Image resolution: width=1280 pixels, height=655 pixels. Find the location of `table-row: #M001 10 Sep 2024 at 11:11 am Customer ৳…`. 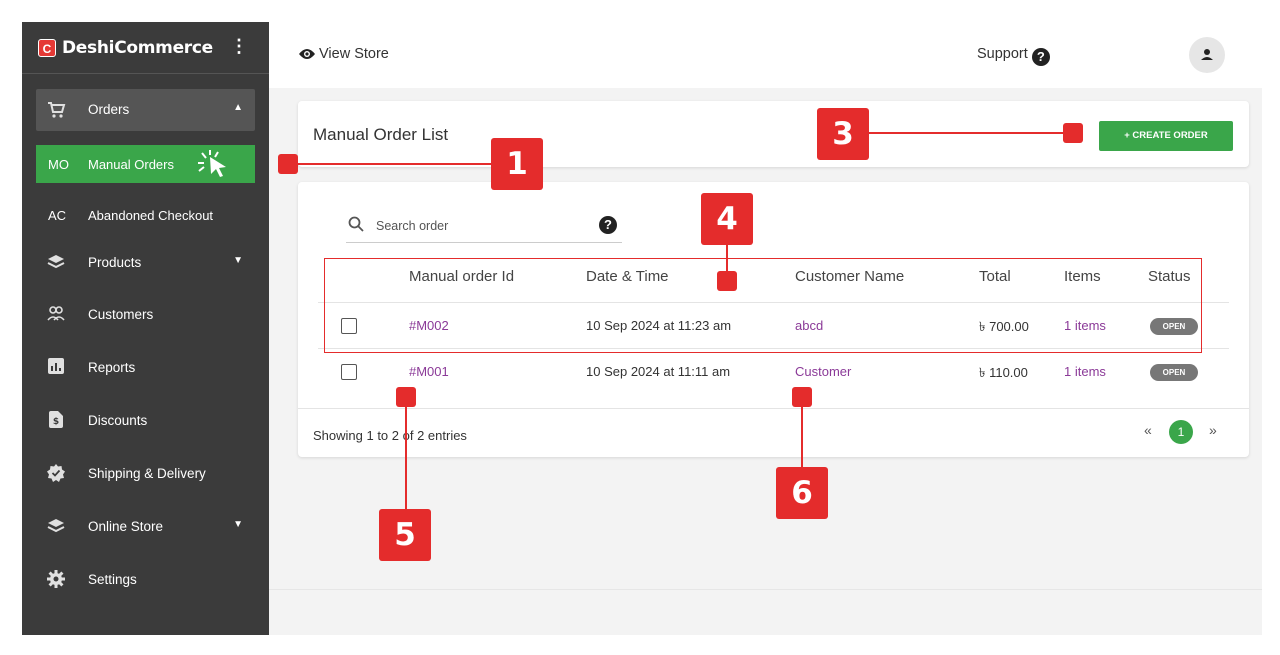

table-row: #M001 10 Sep 2024 at 11:11 am Customer ৳… is located at coordinates (773, 371).